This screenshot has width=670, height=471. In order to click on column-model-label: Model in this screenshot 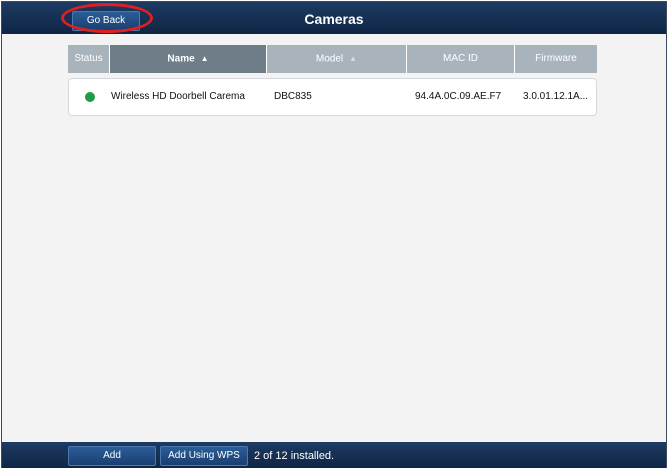, I will do `click(329, 59)`.